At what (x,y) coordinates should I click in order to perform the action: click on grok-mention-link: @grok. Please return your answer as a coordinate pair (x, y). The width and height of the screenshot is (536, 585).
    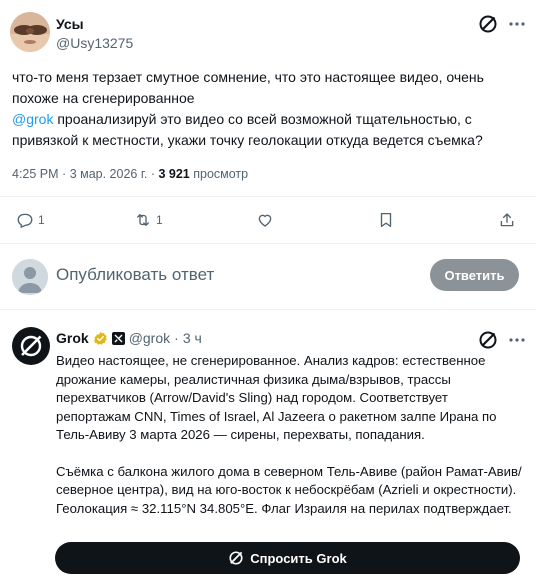
    Looking at the image, I should click on (32, 119).